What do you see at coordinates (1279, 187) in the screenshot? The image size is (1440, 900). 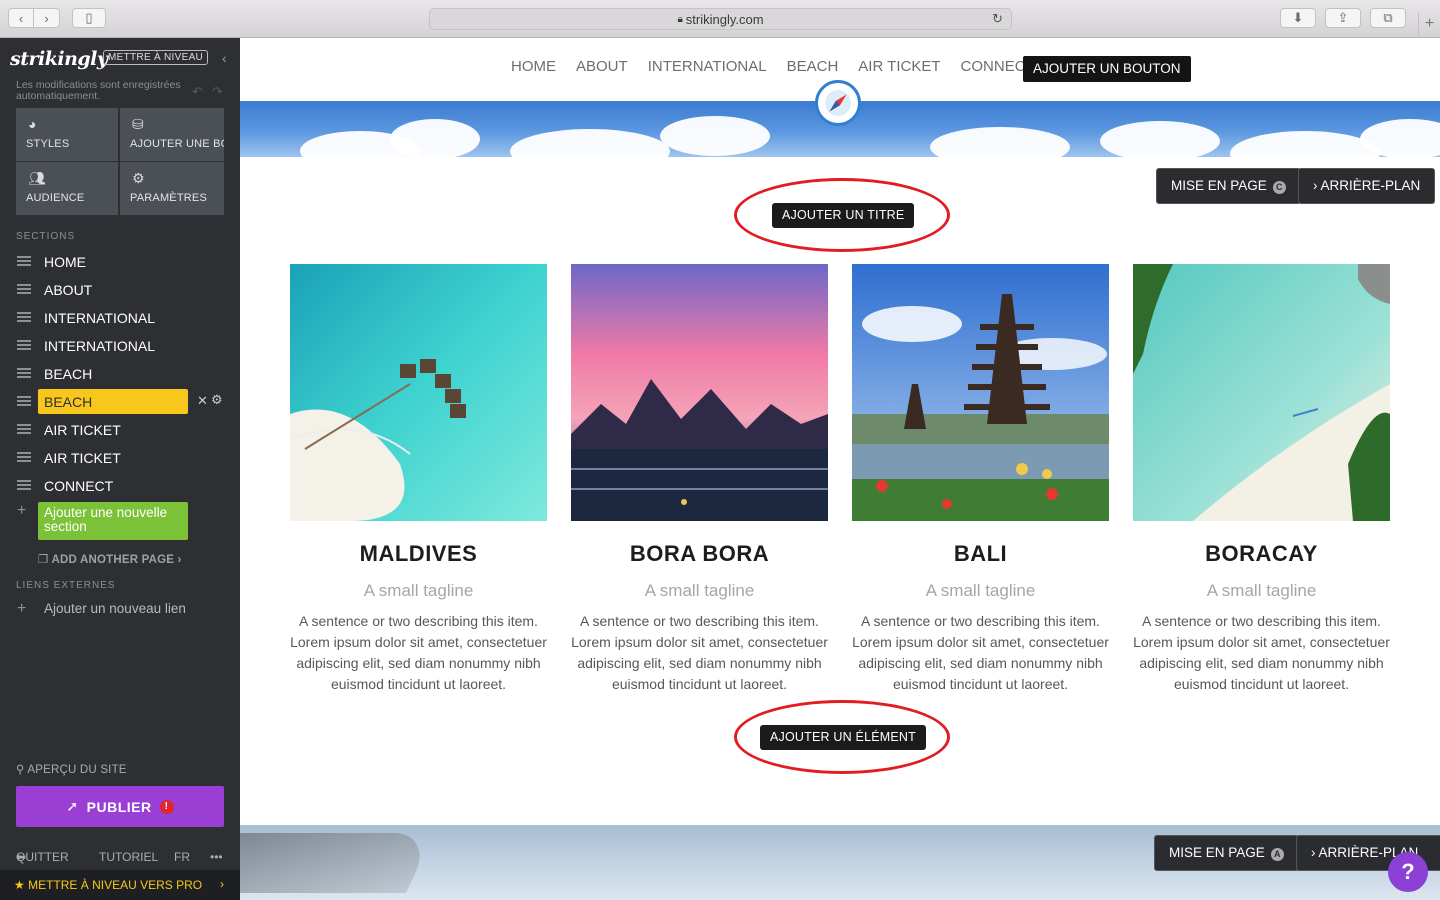 I see `layout-badge-icon: C` at bounding box center [1279, 187].